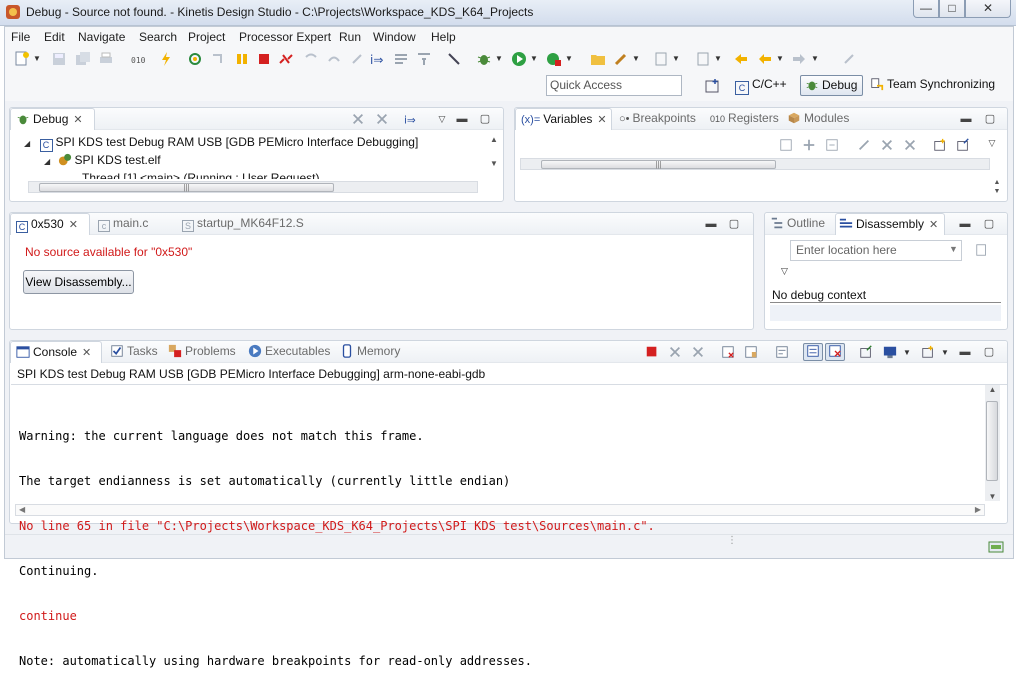  I want to click on show-on-error-icon, so click(835, 352).